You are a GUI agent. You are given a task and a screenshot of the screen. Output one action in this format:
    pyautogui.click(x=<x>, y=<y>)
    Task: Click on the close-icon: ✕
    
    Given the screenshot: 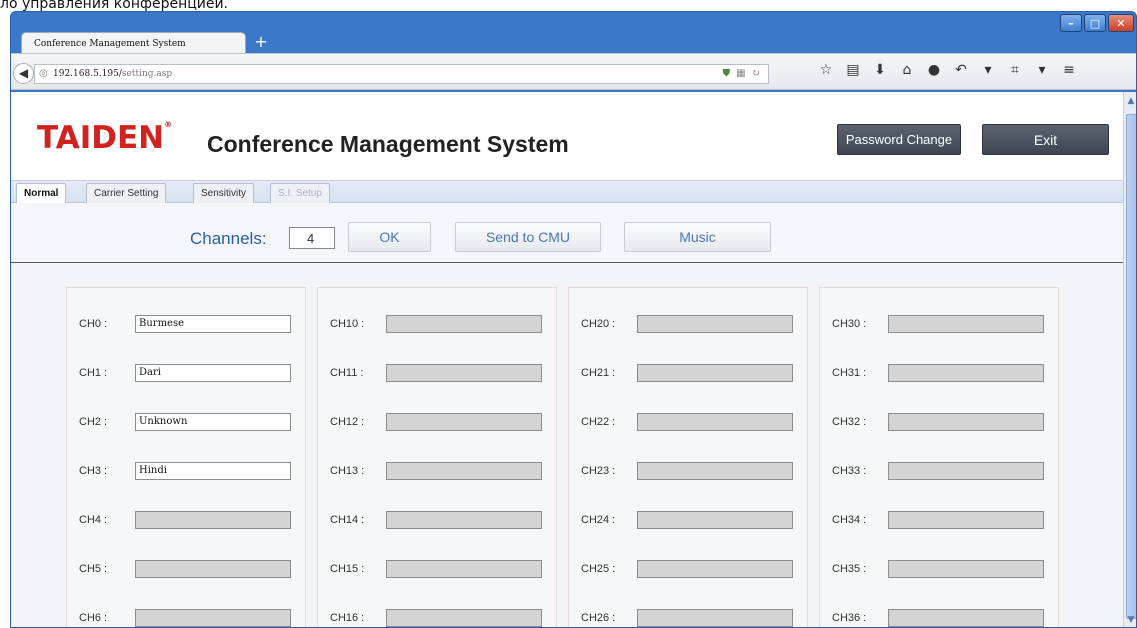 What is the action you would take?
    pyautogui.click(x=1121, y=23)
    